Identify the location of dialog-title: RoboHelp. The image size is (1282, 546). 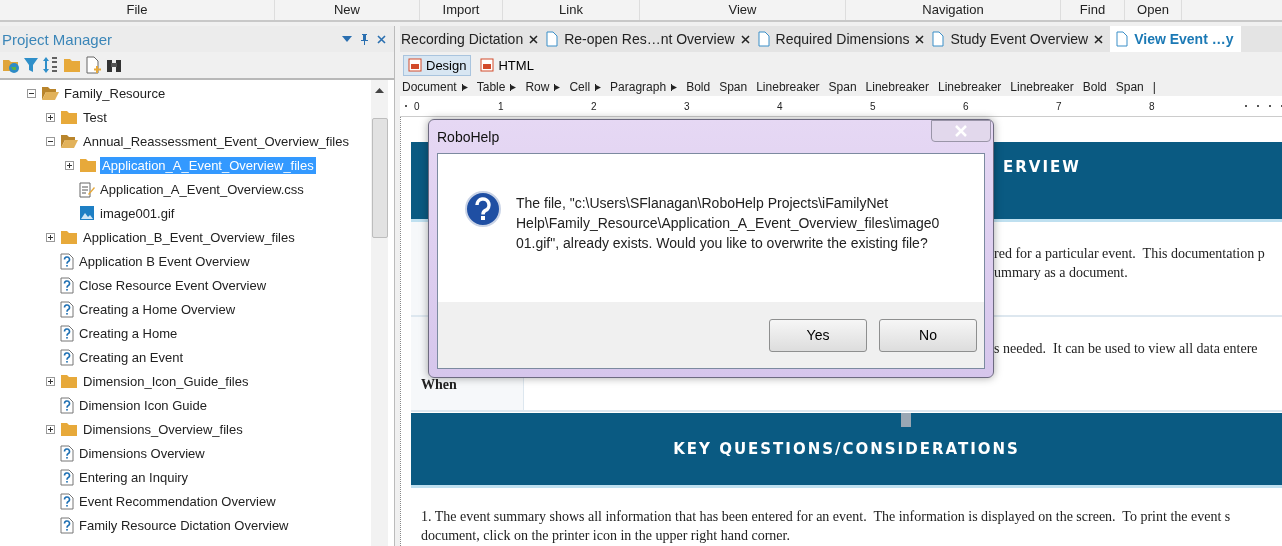
(468, 136).